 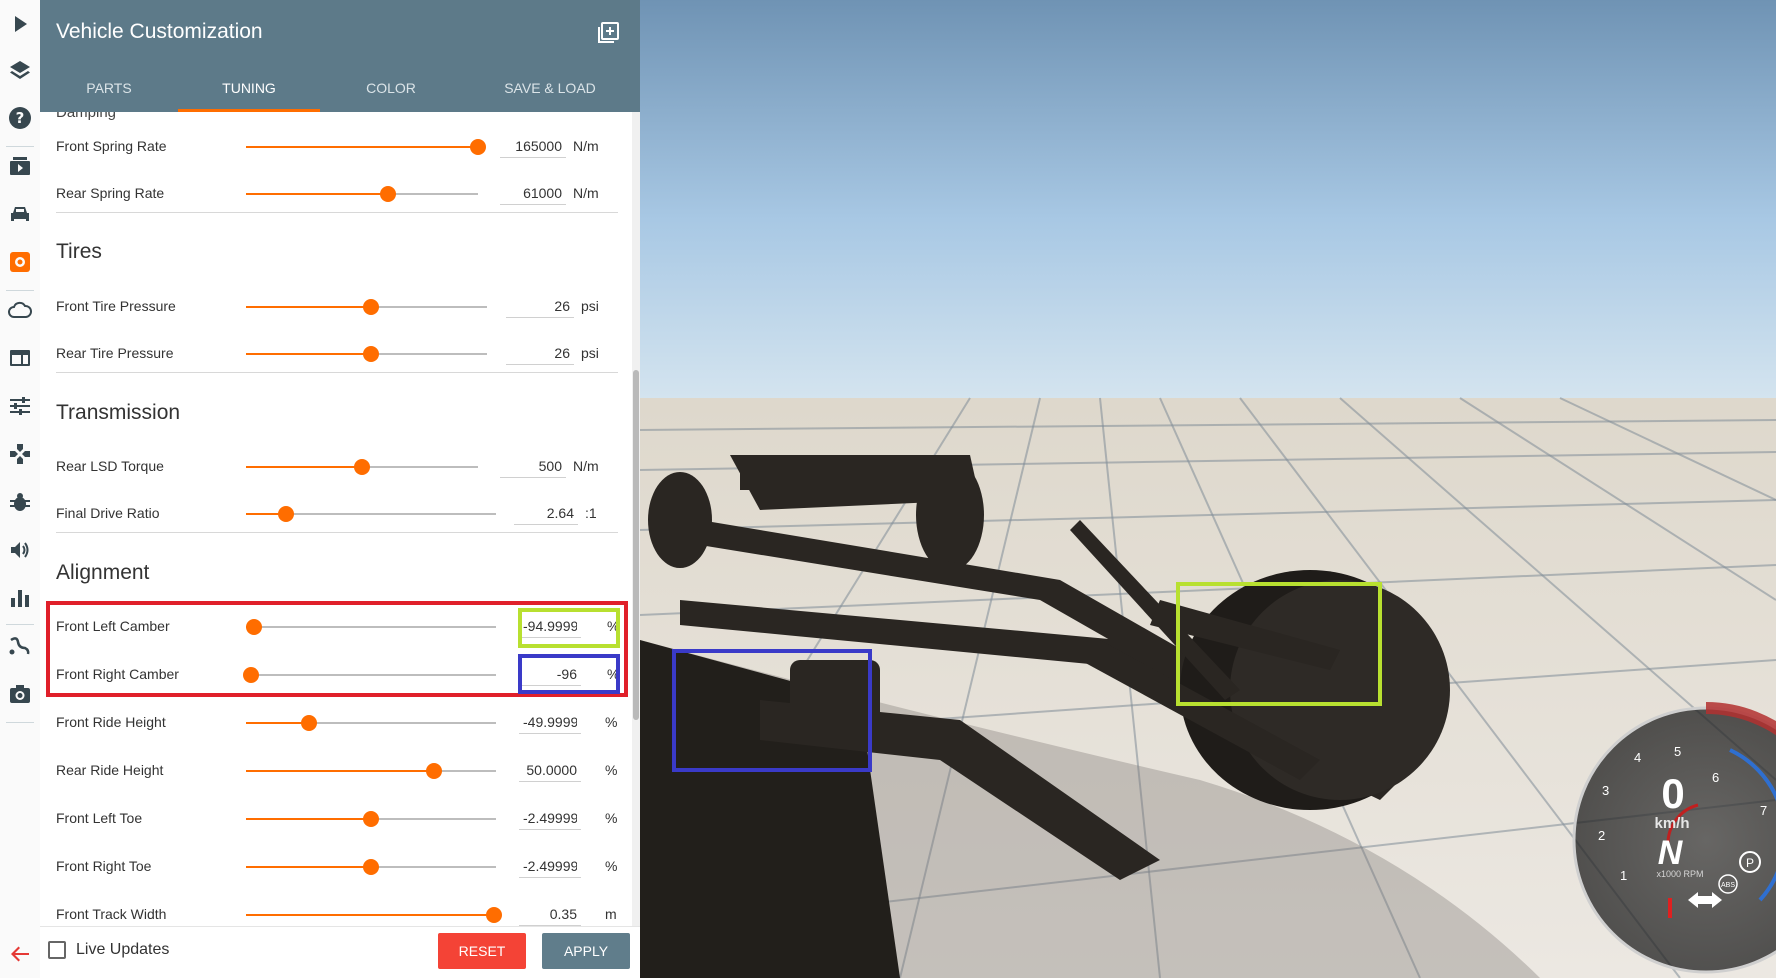 What do you see at coordinates (362, 194) in the screenshot?
I see `rear-spring-rate-slider` at bounding box center [362, 194].